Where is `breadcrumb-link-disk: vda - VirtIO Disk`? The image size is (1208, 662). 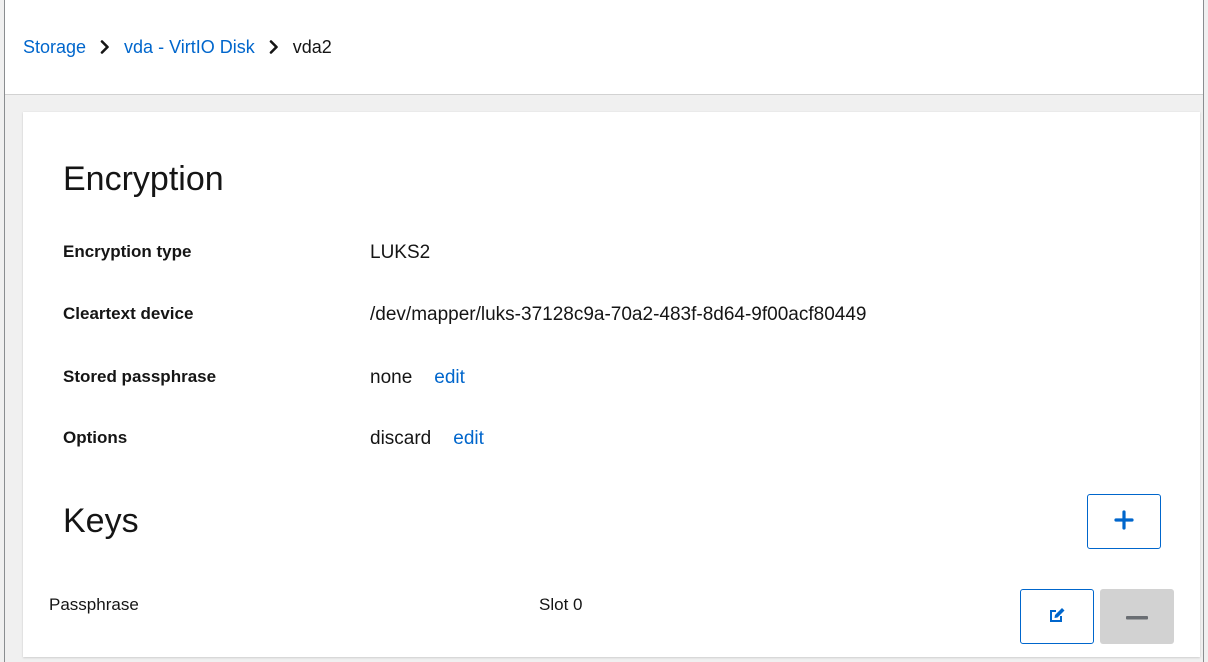 breadcrumb-link-disk: vda - VirtIO Disk is located at coordinates (189, 47).